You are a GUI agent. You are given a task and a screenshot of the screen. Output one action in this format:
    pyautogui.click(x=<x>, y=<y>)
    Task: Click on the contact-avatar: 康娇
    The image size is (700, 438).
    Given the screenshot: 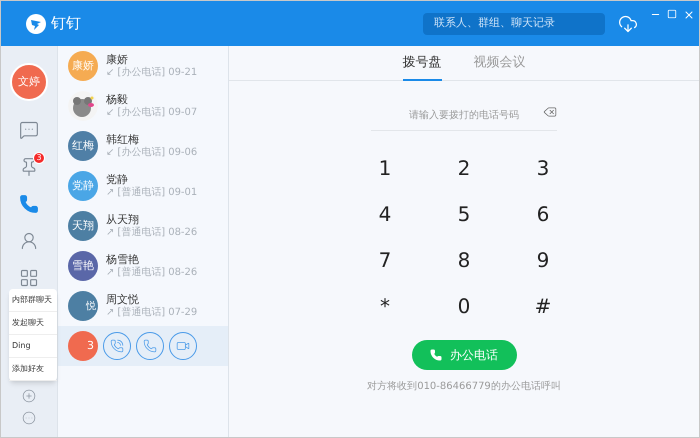 What is the action you would take?
    pyautogui.click(x=83, y=66)
    